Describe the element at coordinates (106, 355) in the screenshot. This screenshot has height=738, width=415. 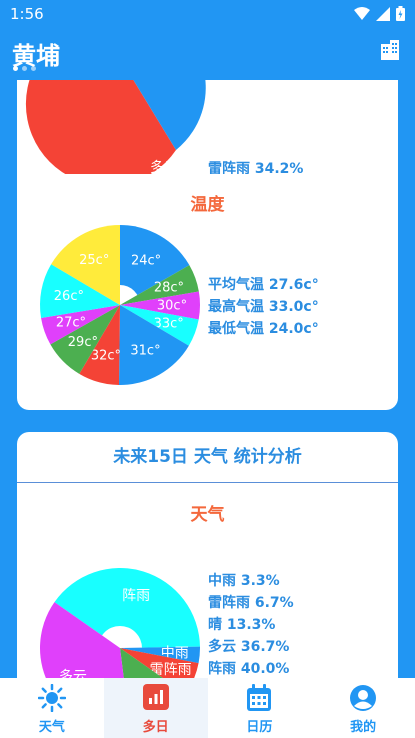
I see `pie-slice-label: 32c°` at that location.